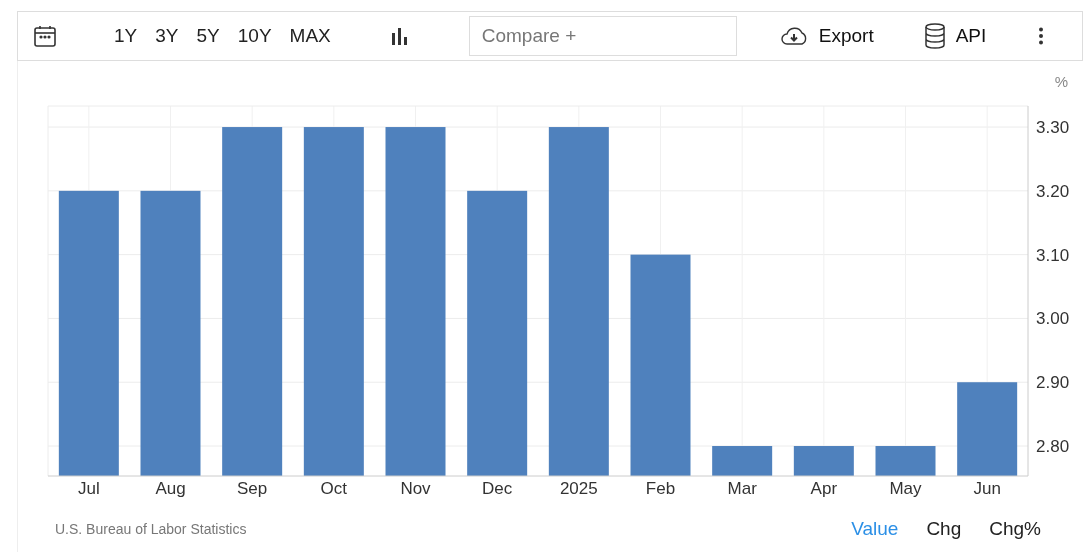  Describe the element at coordinates (934, 36) in the screenshot. I see `database-icon` at that location.